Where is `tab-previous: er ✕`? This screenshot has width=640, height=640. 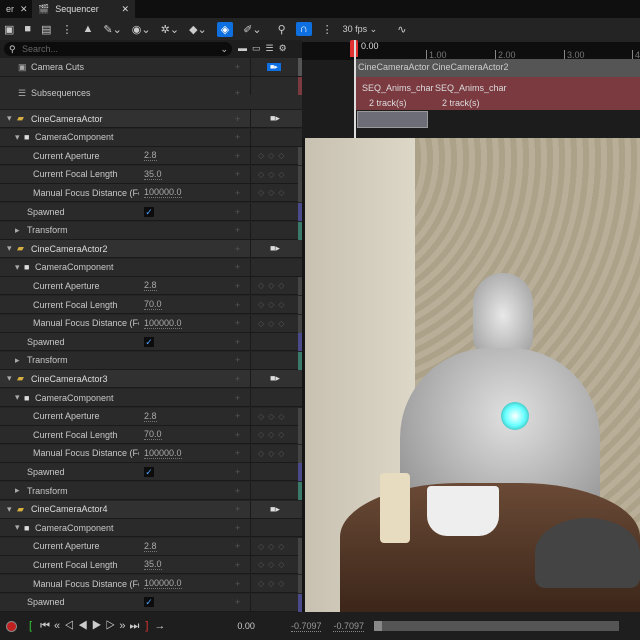
tab-previous: er ✕ is located at coordinates (15, 9).